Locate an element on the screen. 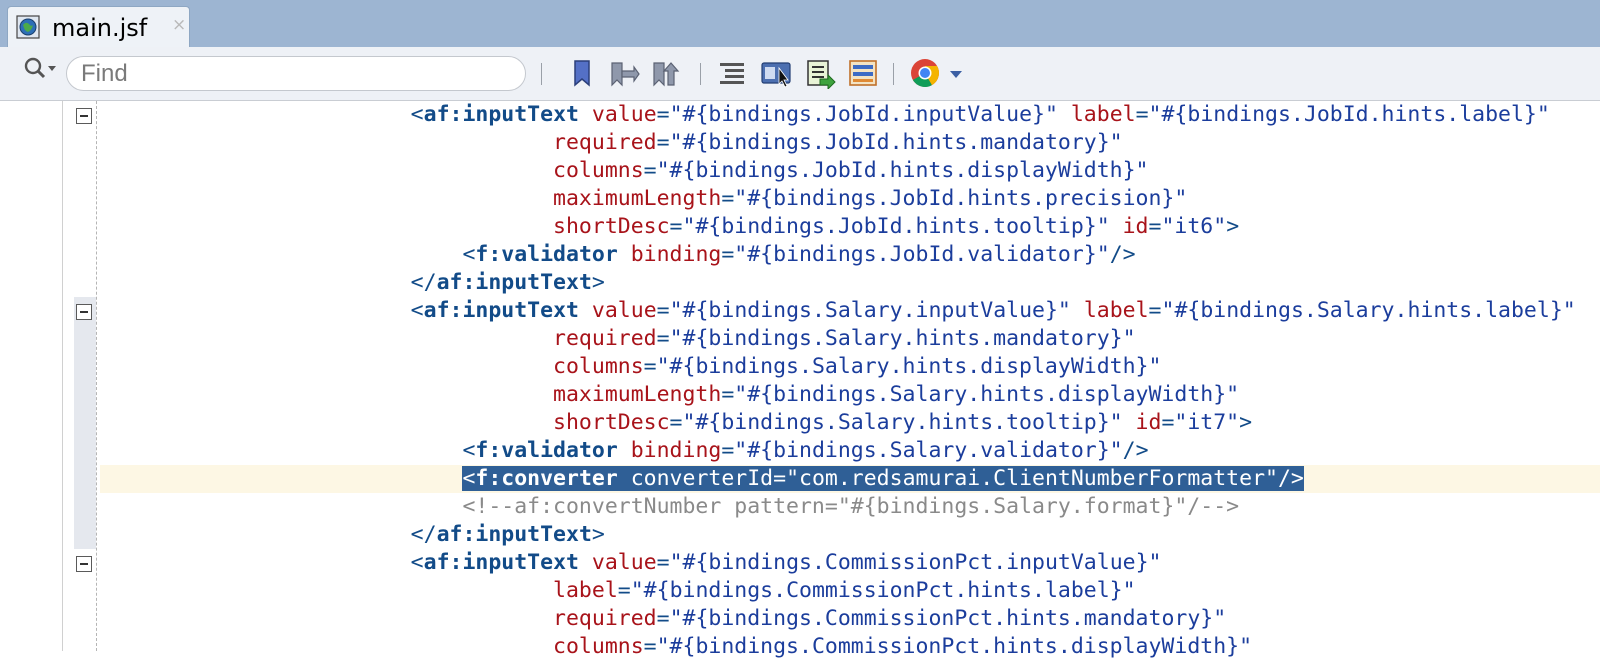 The height and width of the screenshot is (661, 1600). previous-bookmark-icon is located at coordinates (625, 74).